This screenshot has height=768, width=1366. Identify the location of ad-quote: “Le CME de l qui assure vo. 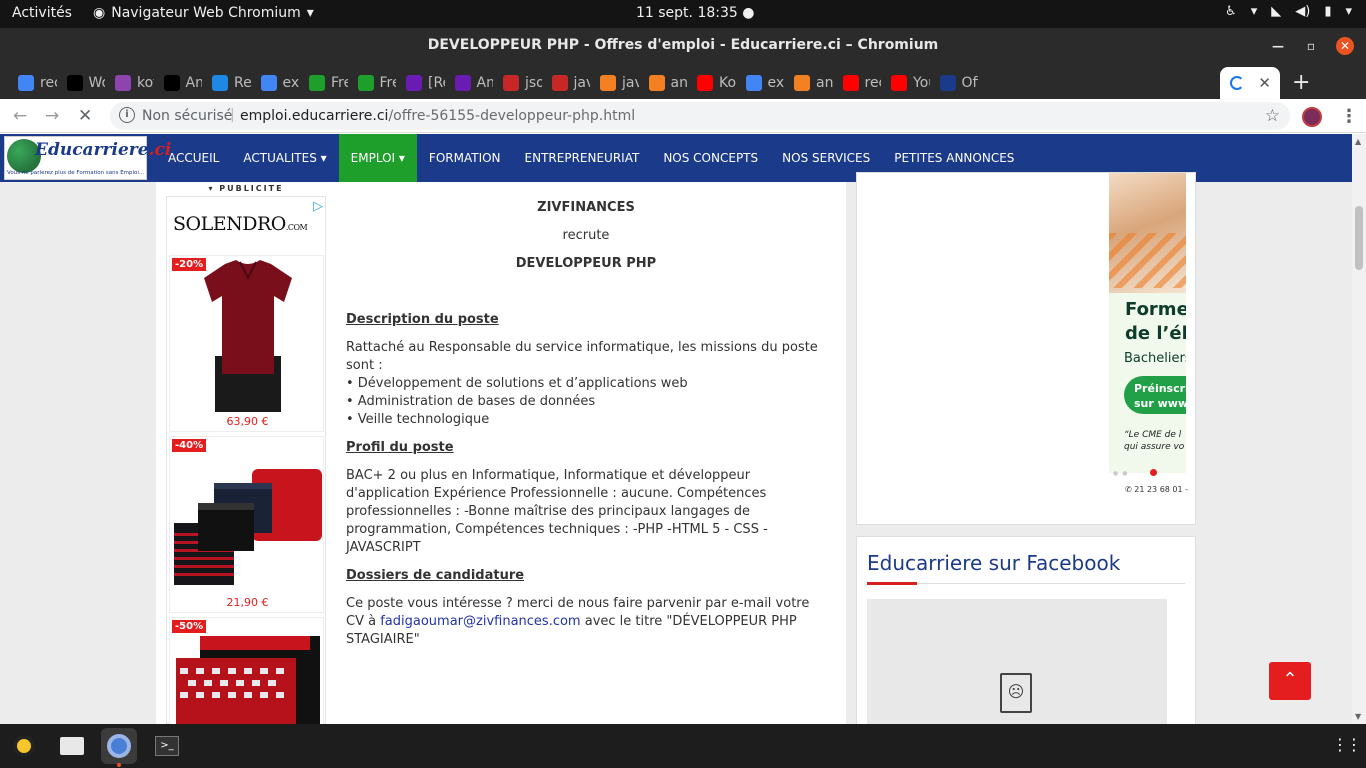
(1154, 441).